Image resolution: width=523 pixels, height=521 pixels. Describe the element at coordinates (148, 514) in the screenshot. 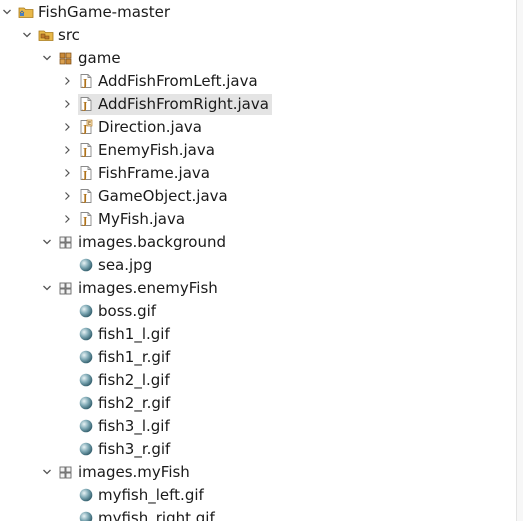

I see `tree-item-content: myfish_right.gif` at that location.